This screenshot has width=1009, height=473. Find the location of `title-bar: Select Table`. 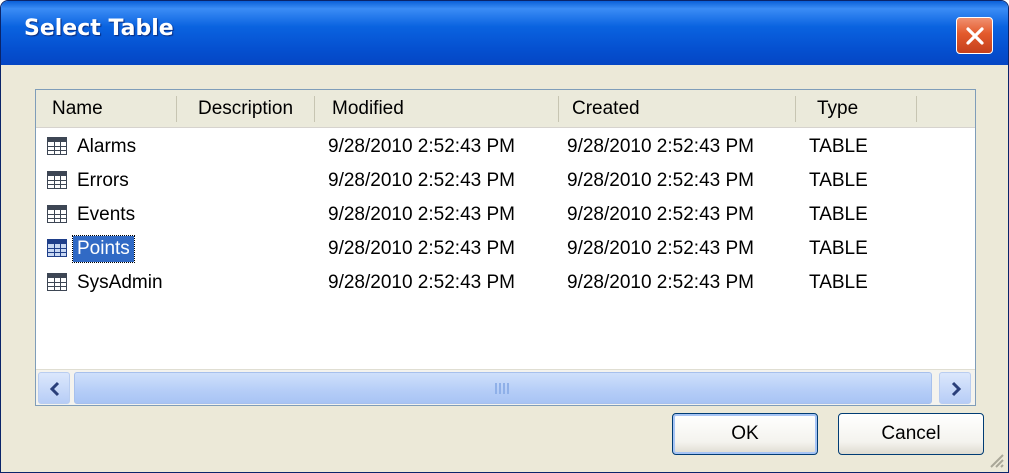

title-bar: Select Table is located at coordinates (504, 33).